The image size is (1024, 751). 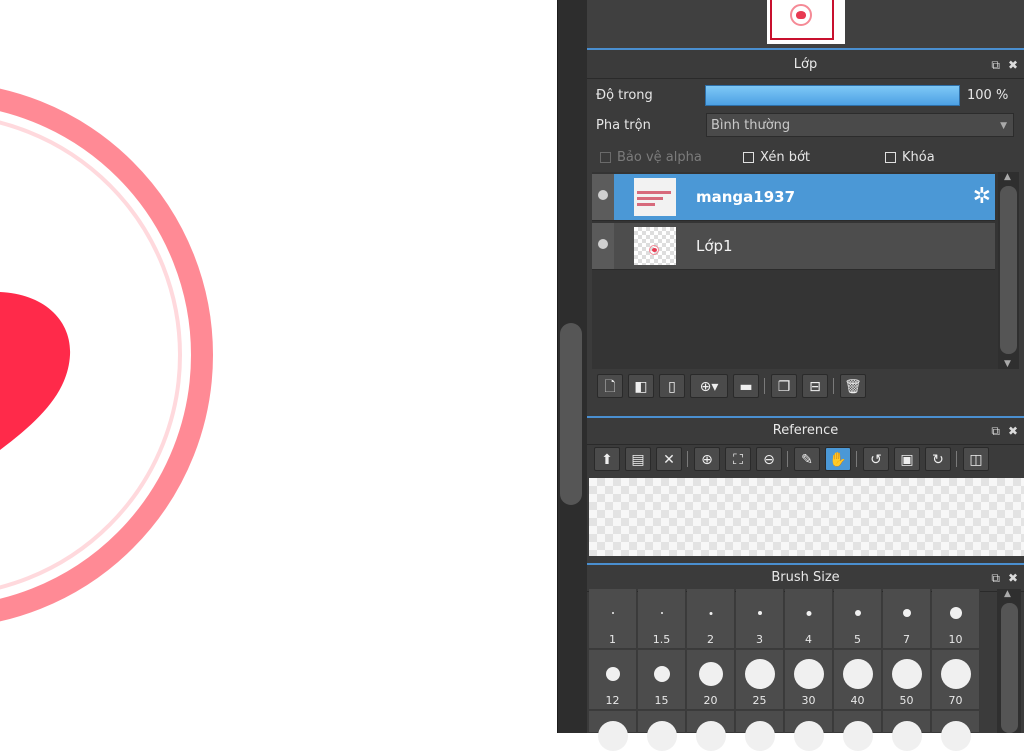 I want to click on brush-size-label: 50, so click(x=906, y=700).